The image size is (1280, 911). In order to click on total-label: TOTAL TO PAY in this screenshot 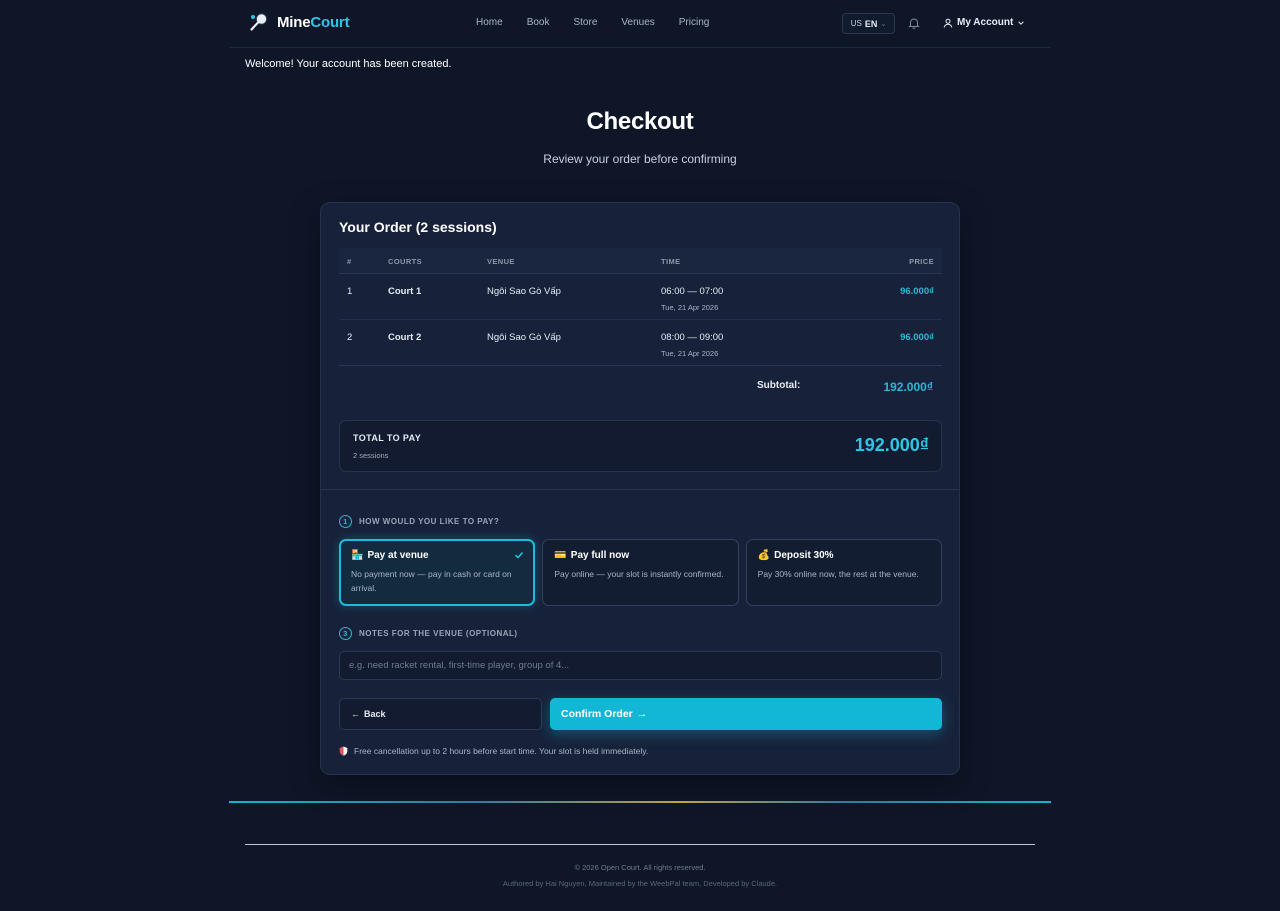, I will do `click(387, 438)`.